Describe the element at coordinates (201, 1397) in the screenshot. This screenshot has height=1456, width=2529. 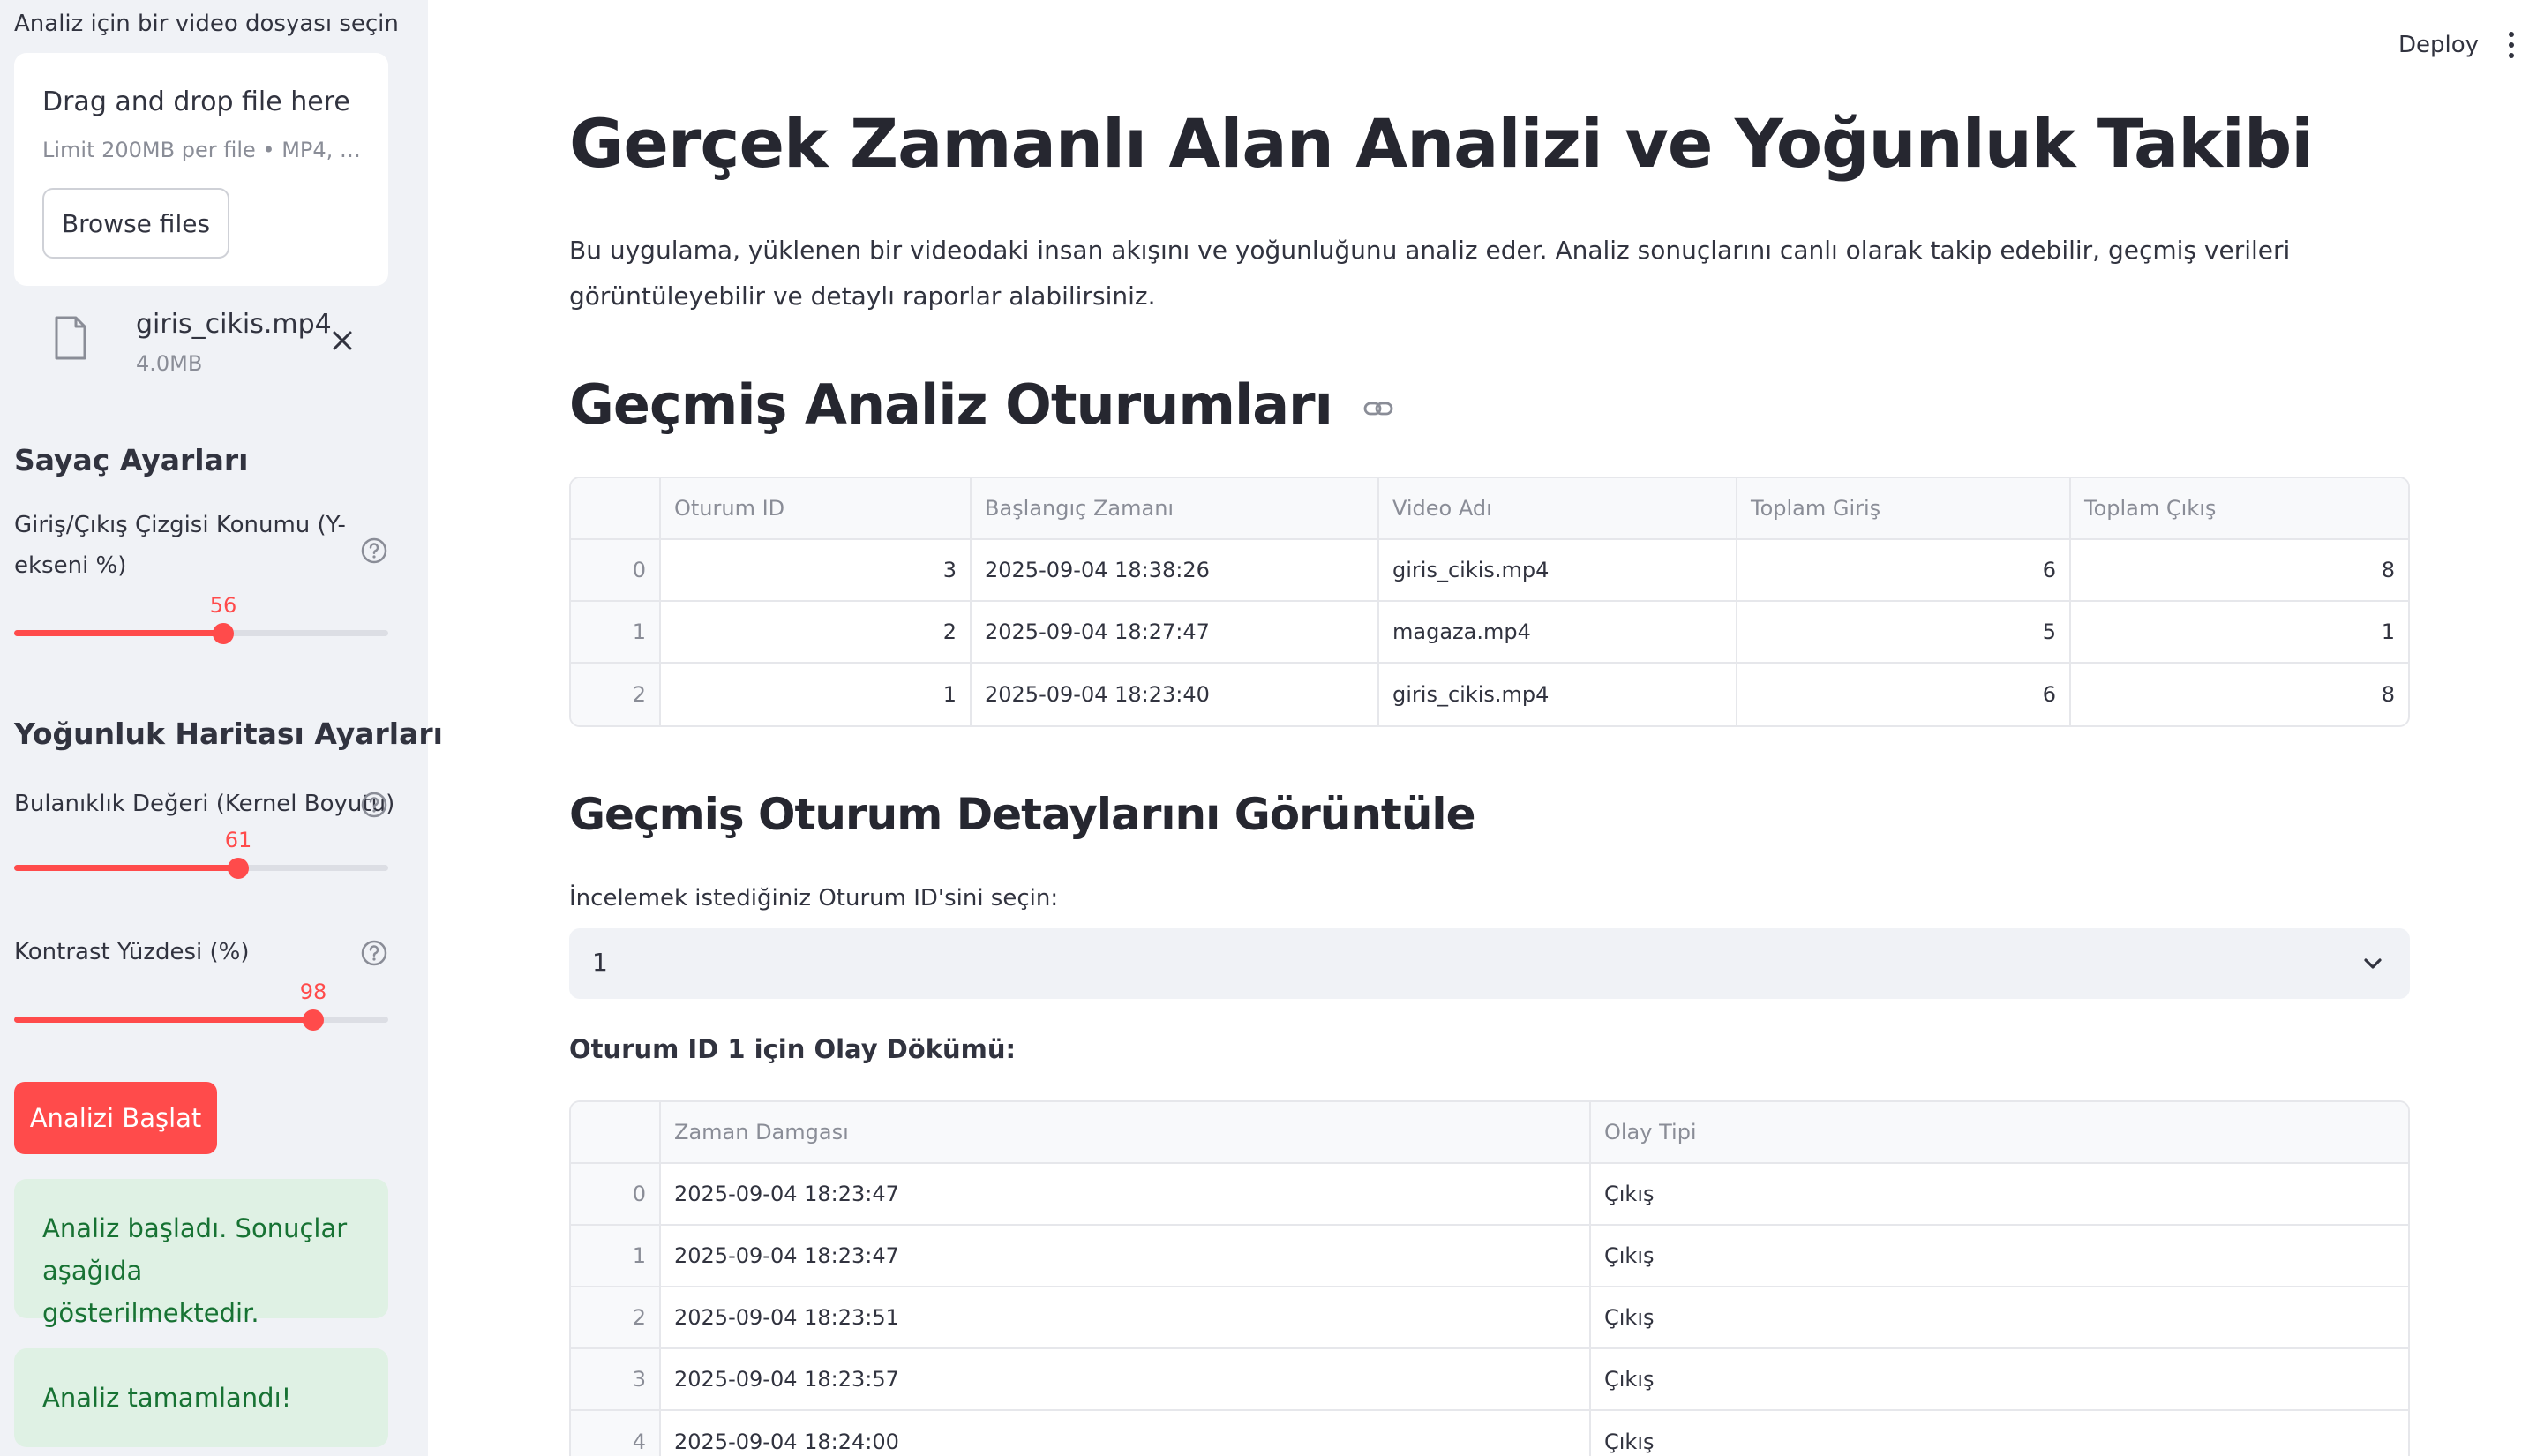
I see `success-alert-done: Analiz tamamlandı!` at that location.